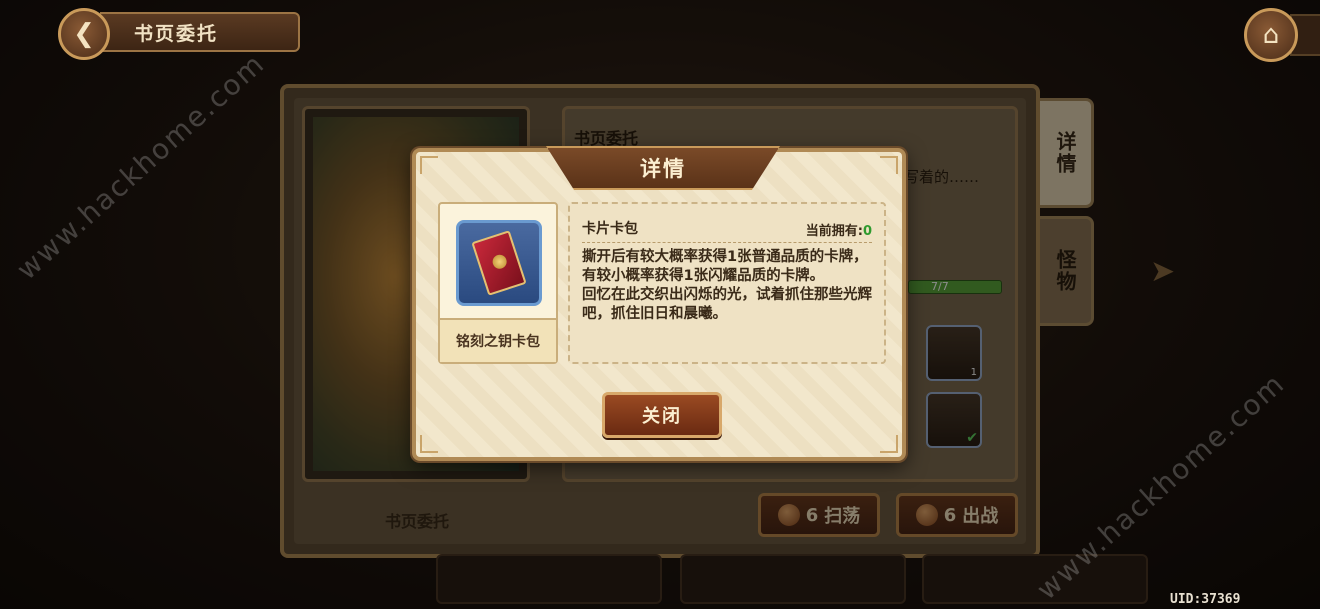 This screenshot has width=1320, height=609. What do you see at coordinates (867, 231) in the screenshot?
I see `owned-value: 0` at bounding box center [867, 231].